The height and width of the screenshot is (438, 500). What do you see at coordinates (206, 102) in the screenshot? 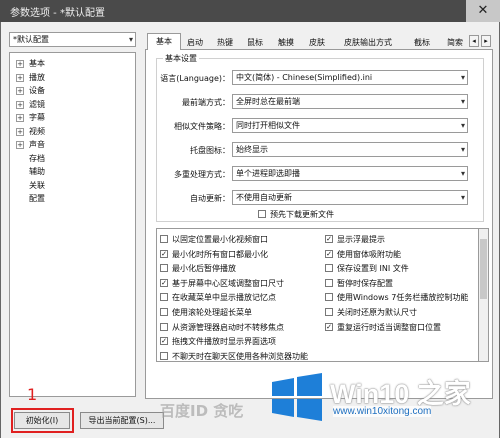
I see `topmost-label: 最前端方式：` at bounding box center [206, 102].